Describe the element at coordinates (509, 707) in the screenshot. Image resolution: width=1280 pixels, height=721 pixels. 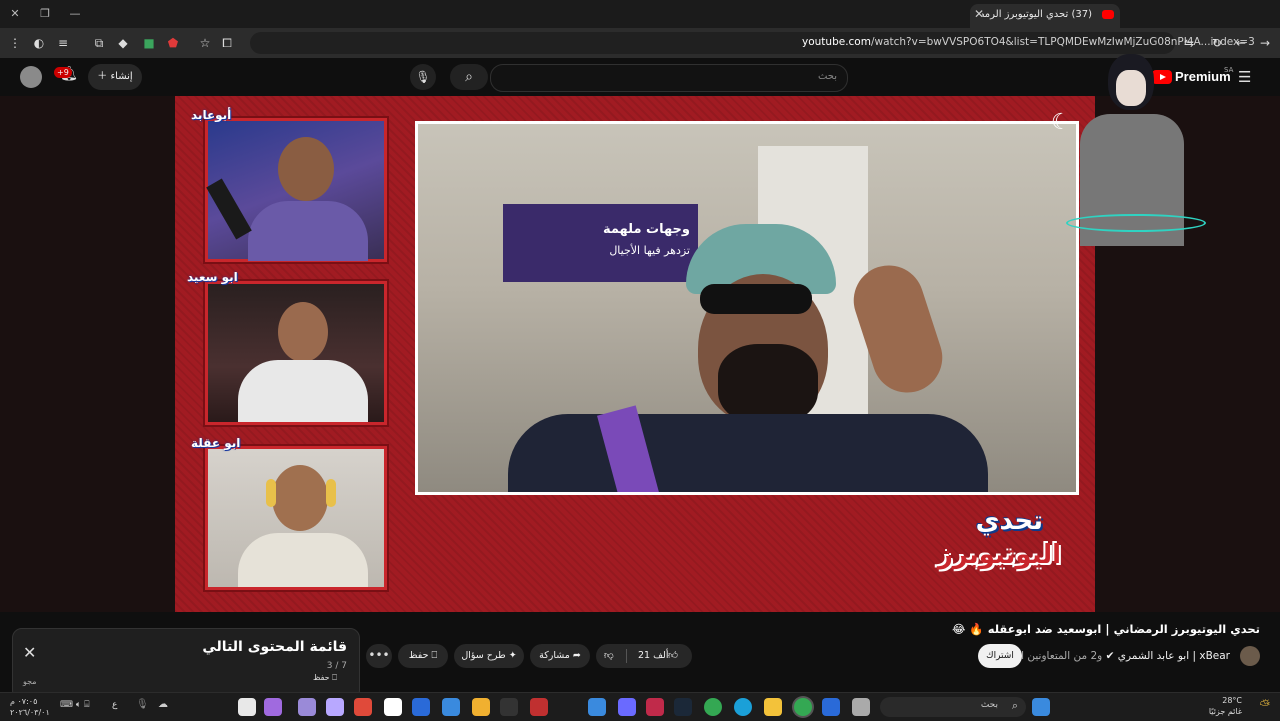
I see `epic-games-icon` at that location.